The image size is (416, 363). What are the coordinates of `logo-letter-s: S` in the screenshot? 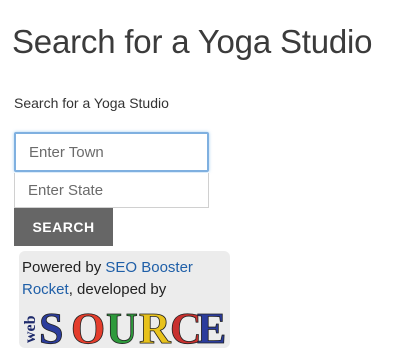 It's located at (51, 325).